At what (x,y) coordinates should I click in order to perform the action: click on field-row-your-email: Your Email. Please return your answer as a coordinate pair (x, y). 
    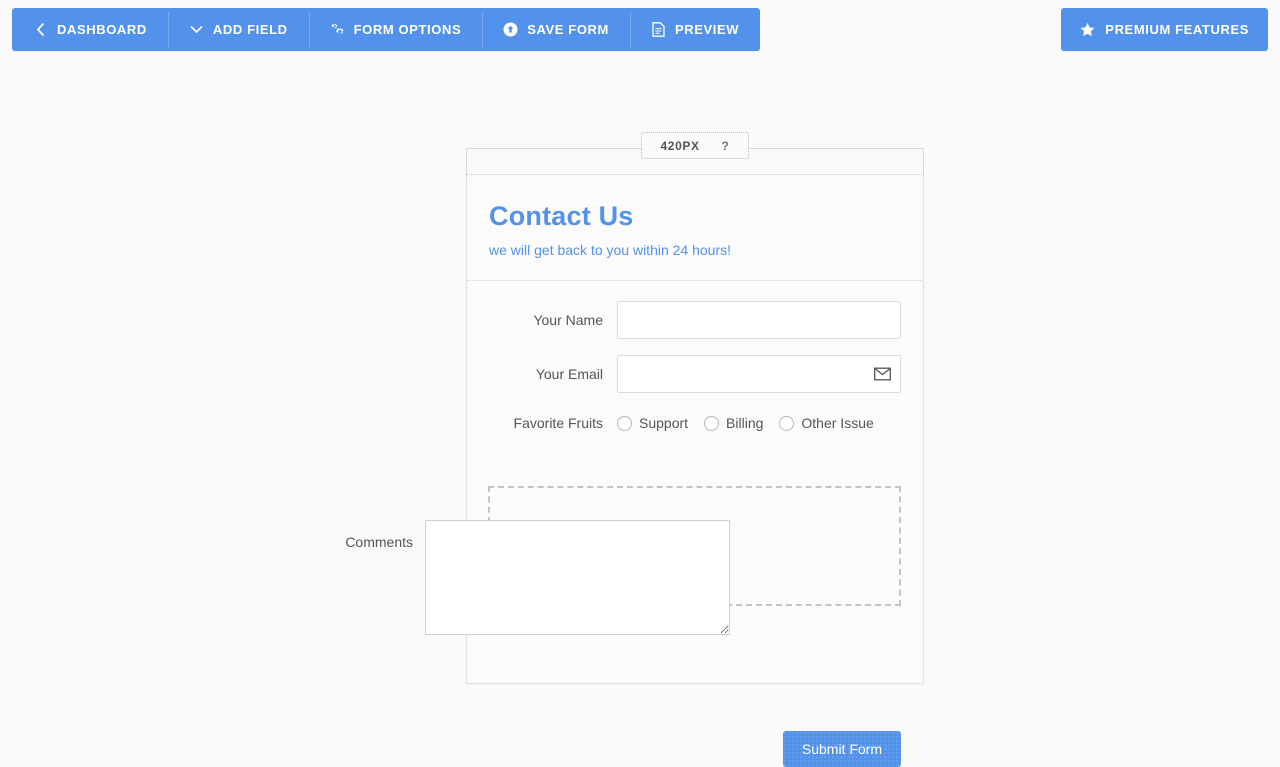
    Looking at the image, I should click on (695, 374).